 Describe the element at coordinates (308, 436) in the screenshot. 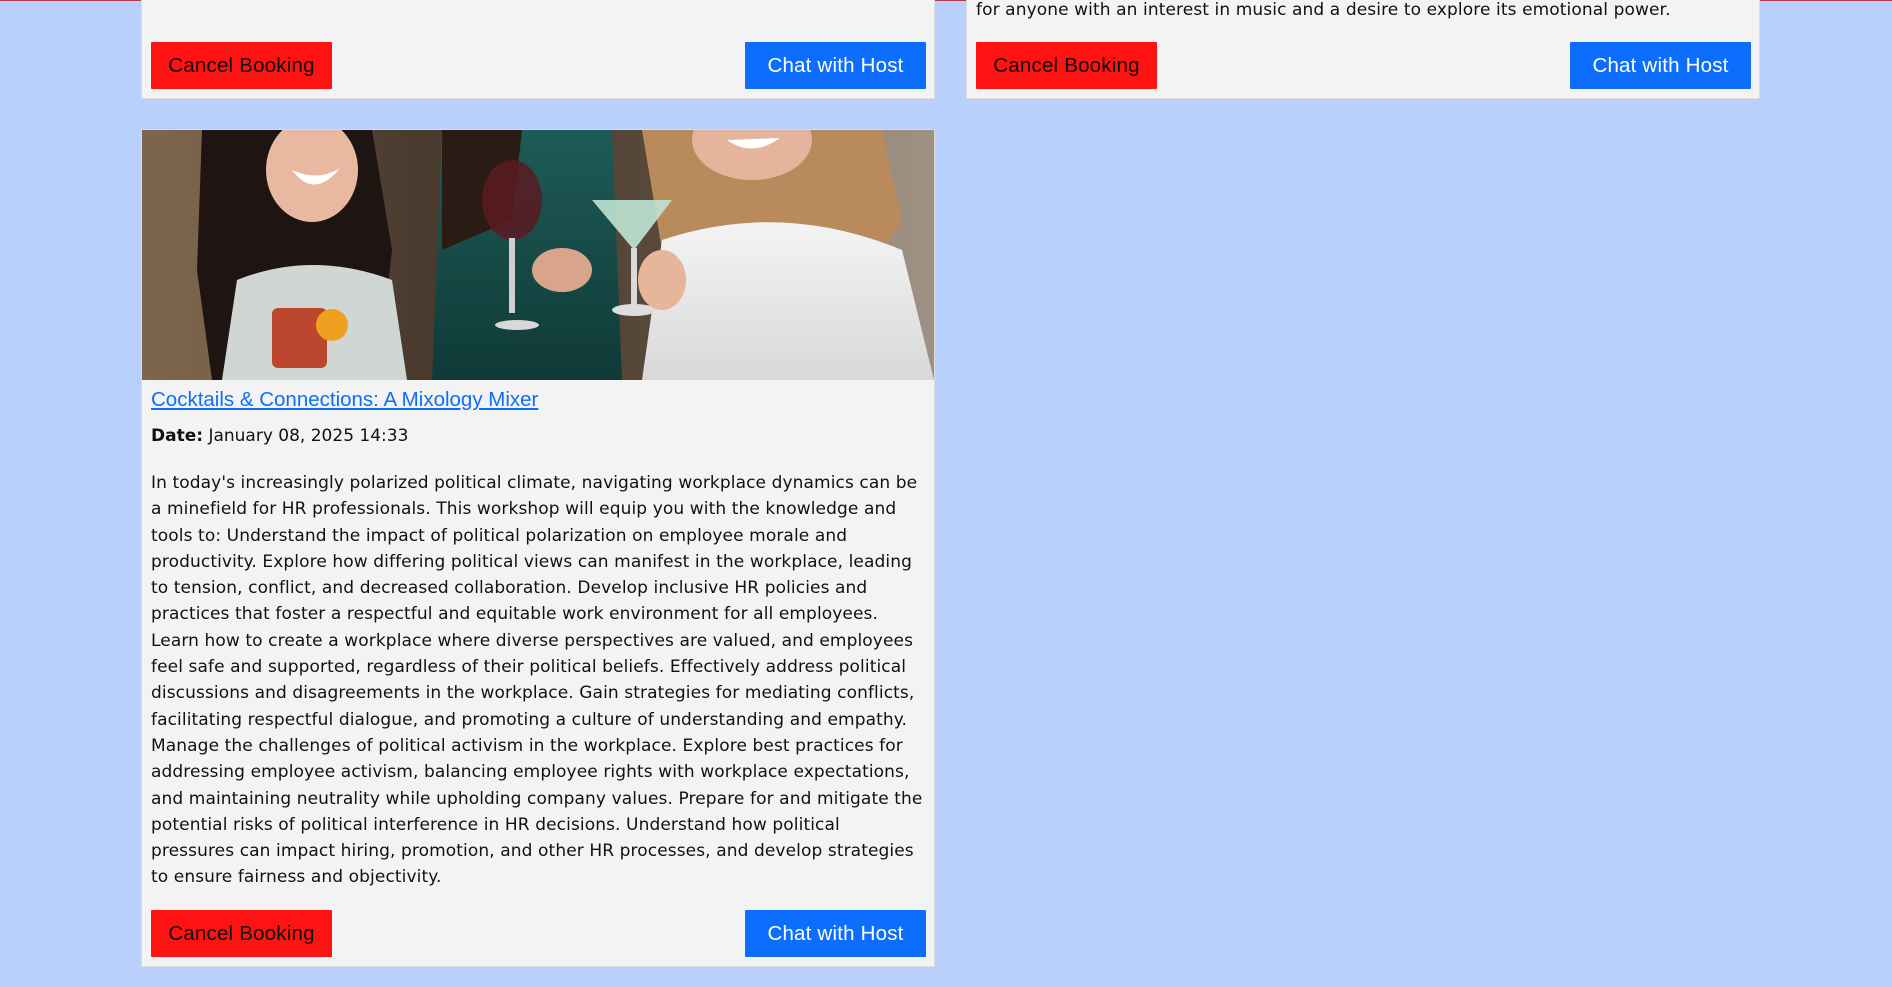

I see `date-value: January 08, 2025 14:33` at that location.